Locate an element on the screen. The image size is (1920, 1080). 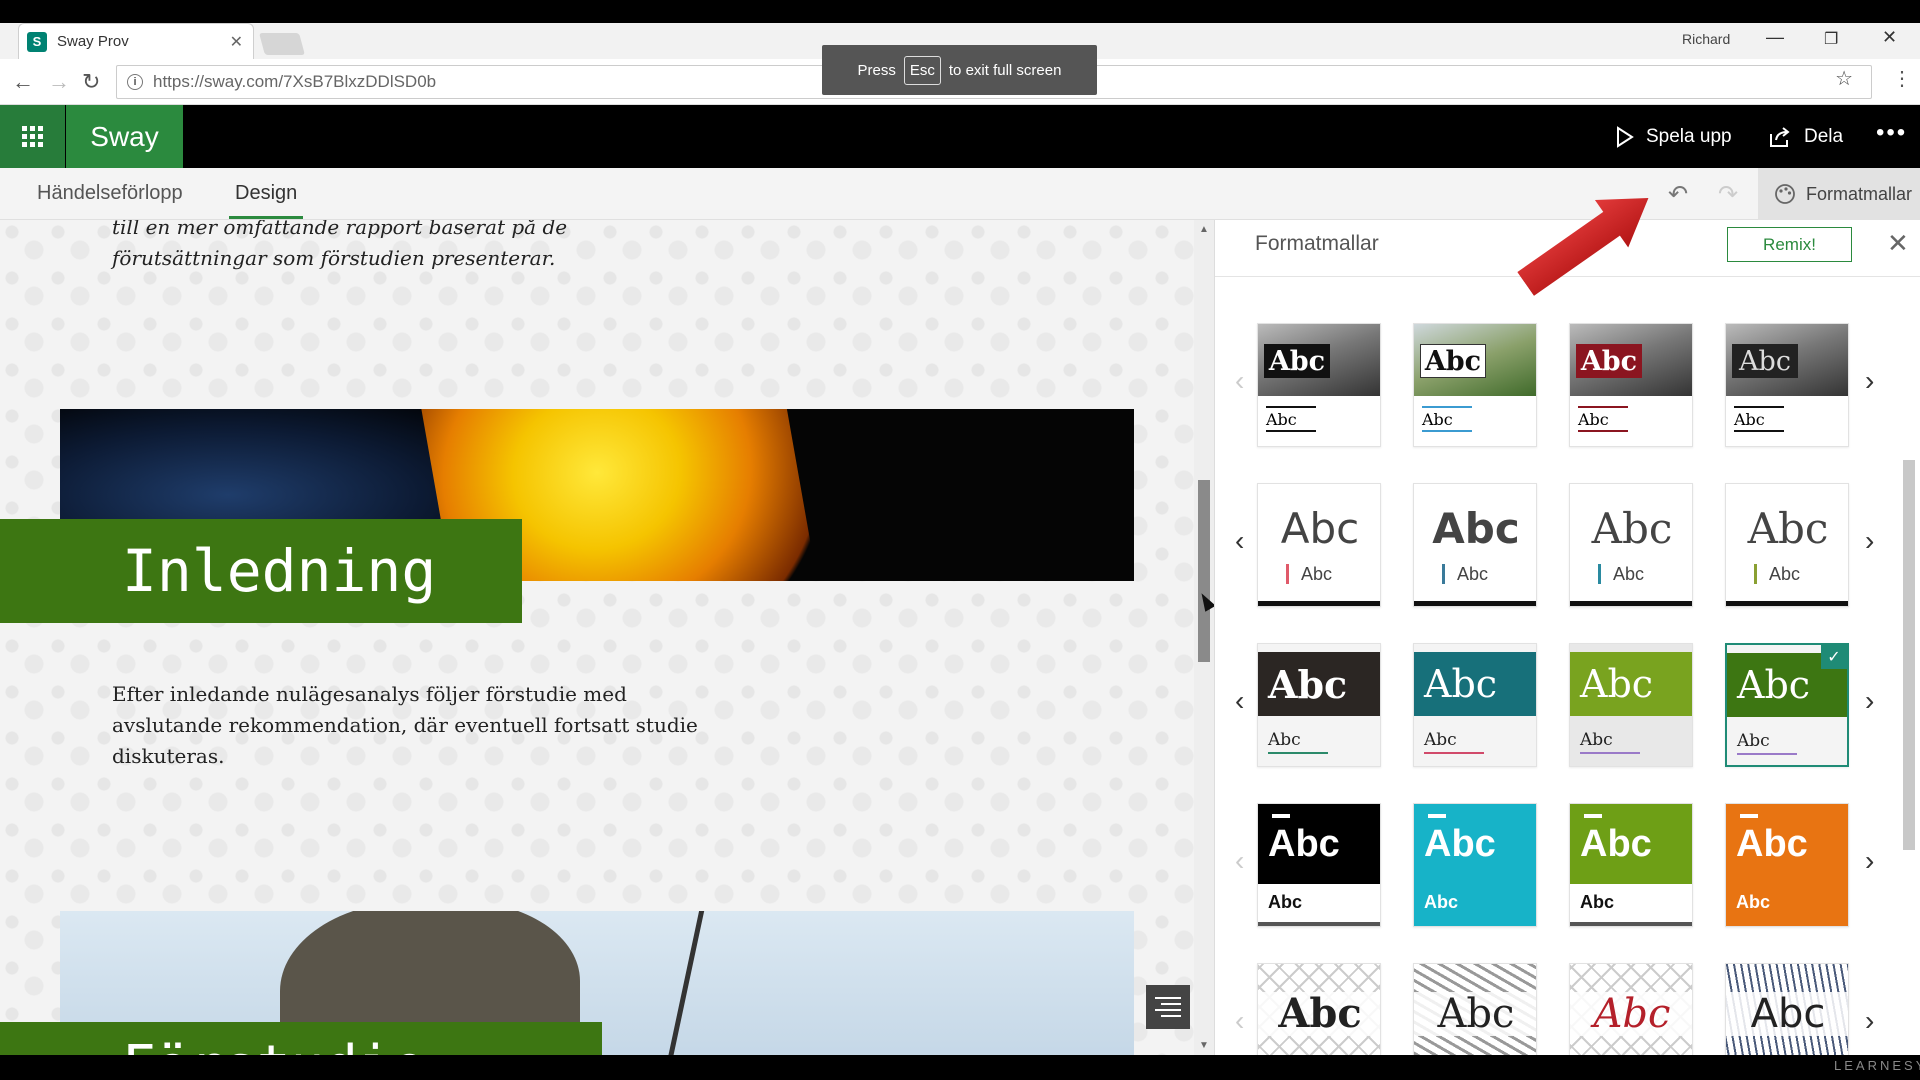
fullscreen-notice: Press Esc to exit full screen is located at coordinates (959, 70).